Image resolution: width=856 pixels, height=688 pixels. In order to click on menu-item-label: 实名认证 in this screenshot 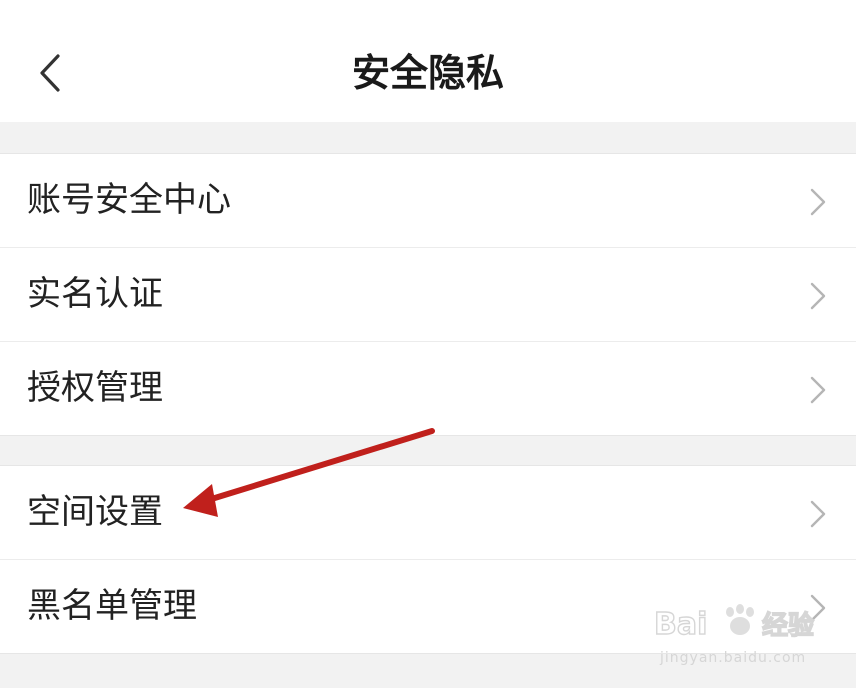, I will do `click(95, 294)`.